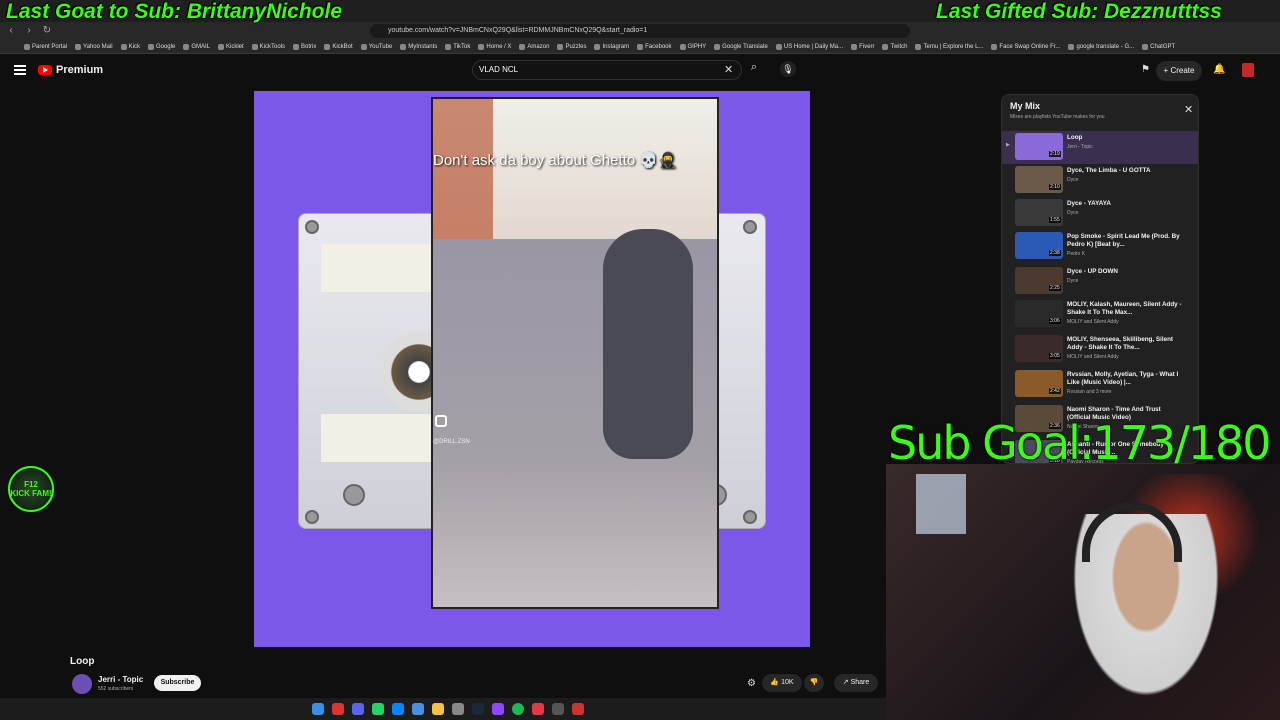 The height and width of the screenshot is (720, 1280). I want to click on bookmark-item: TikTok, so click(458, 46).